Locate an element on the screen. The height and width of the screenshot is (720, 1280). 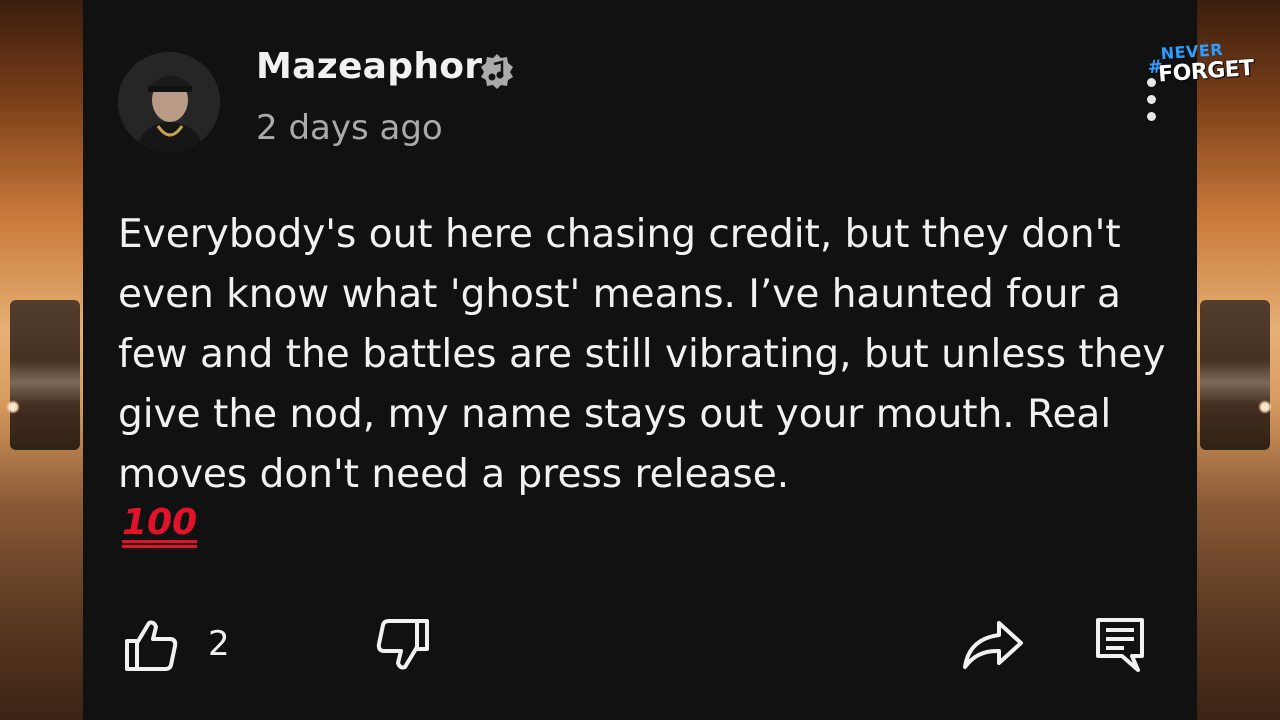
like-count: 2 is located at coordinates (219, 644).